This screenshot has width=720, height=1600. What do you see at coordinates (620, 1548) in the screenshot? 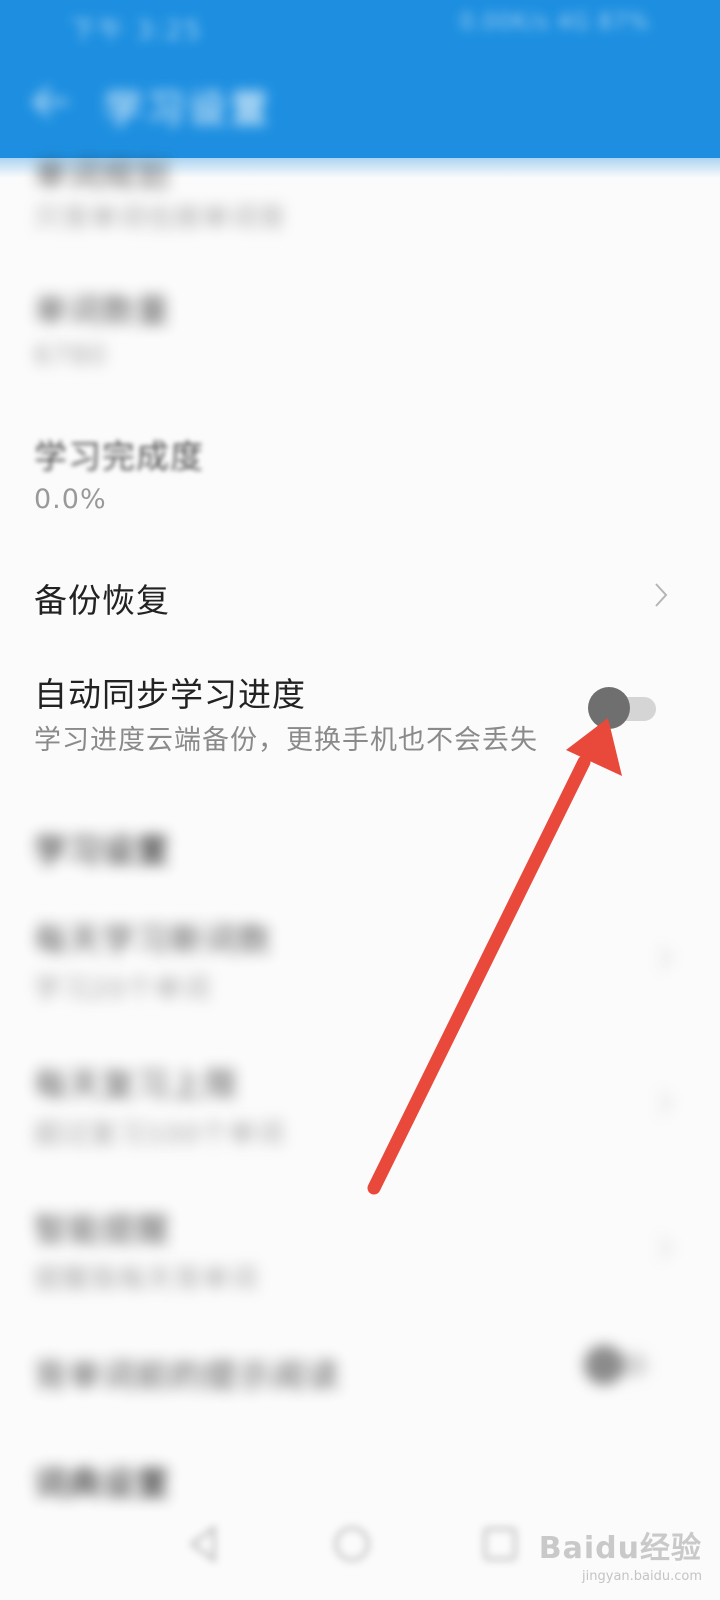
I see `watermark-logo: Baidu经验` at bounding box center [620, 1548].